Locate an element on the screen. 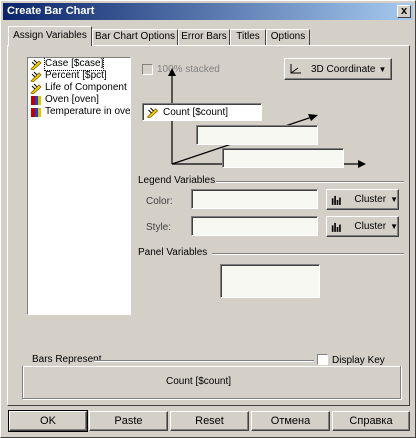 This screenshot has height=438, width=416. list-item: Oven [oven] is located at coordinates (79, 100).